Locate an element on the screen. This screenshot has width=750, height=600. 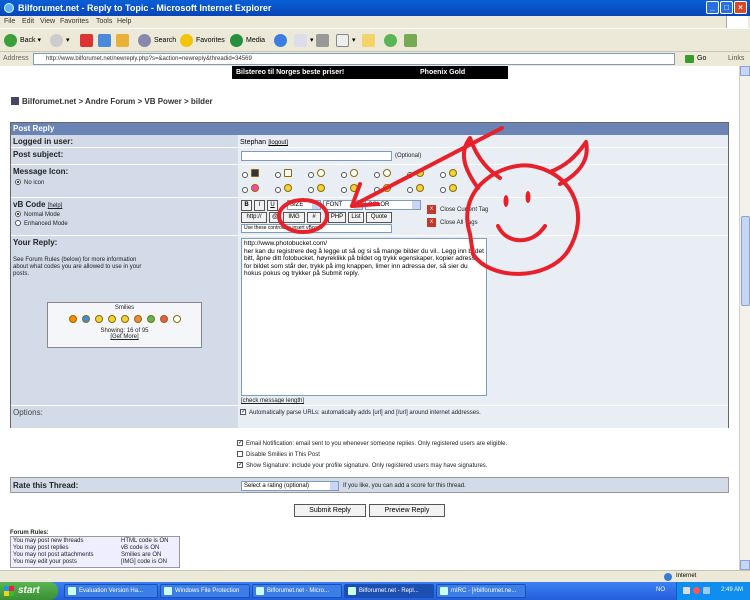
email-button: @ is located at coordinates (275, 217).